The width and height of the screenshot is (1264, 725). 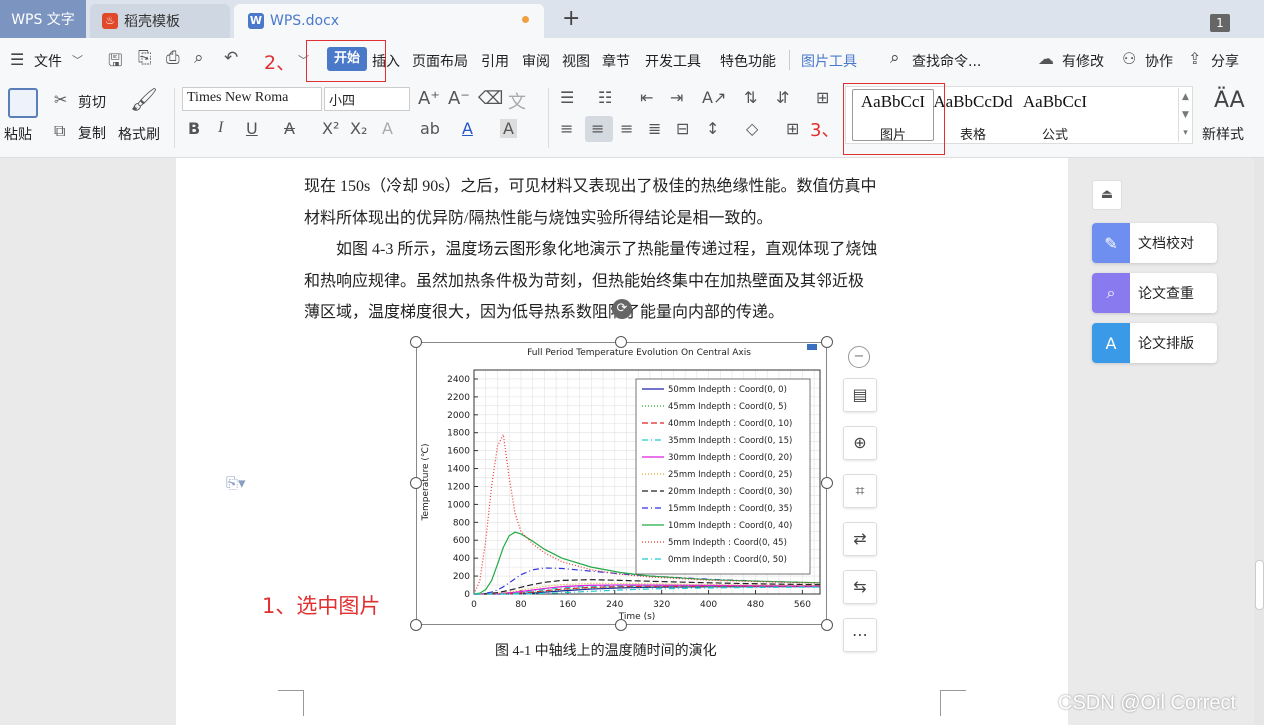 I want to click on menu-file: 文件, so click(x=48, y=61).